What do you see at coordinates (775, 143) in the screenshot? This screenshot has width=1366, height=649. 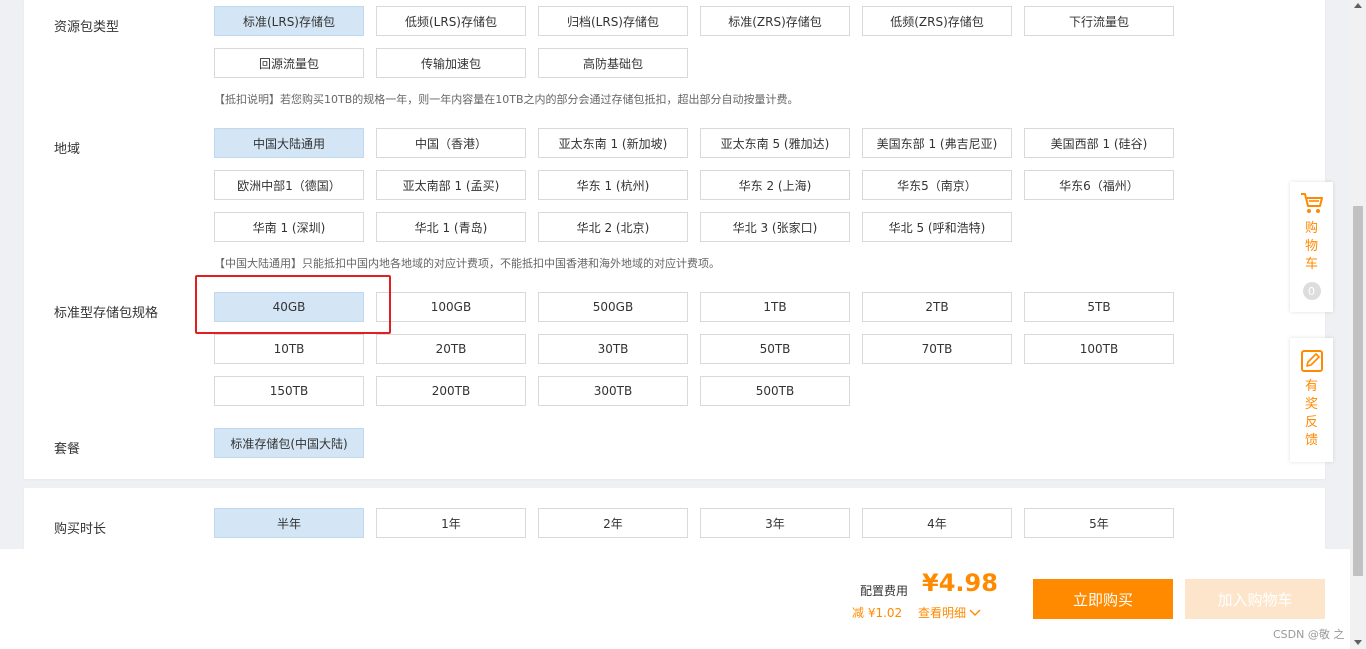 I see `region-option: 亚太东南 5 (雅加达)` at bounding box center [775, 143].